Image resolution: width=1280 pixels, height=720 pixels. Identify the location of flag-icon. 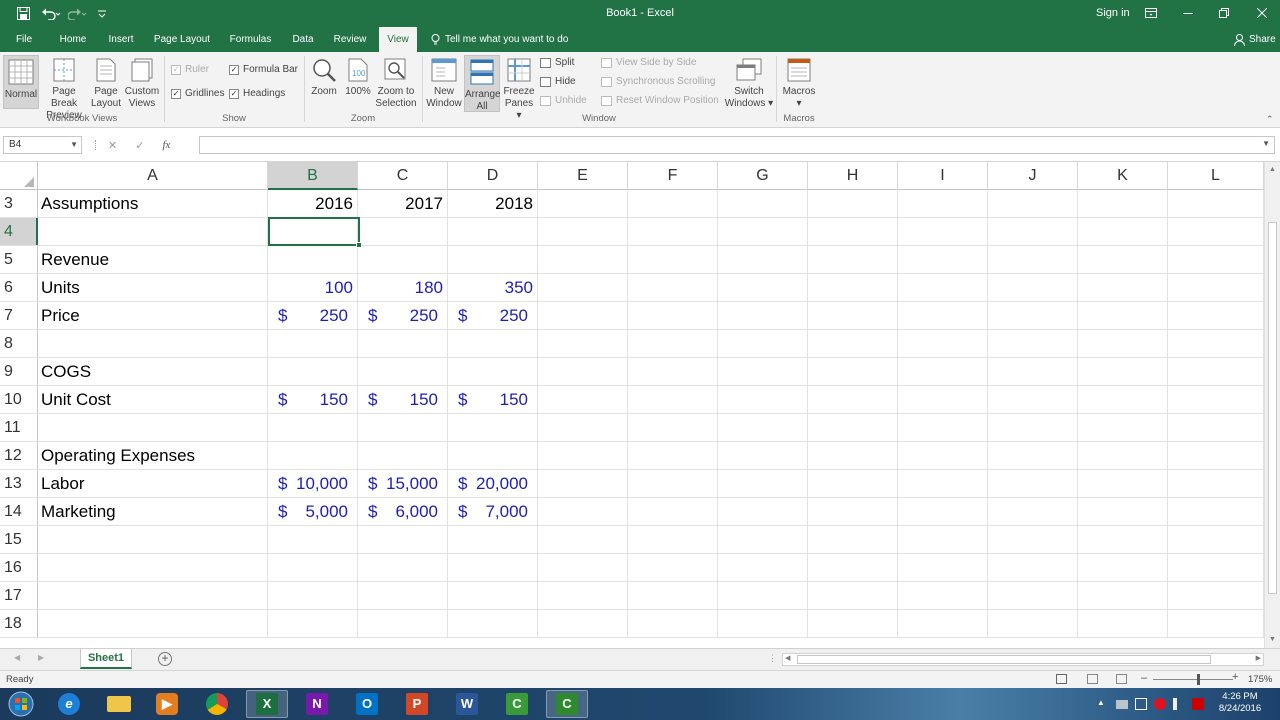
(1122, 704).